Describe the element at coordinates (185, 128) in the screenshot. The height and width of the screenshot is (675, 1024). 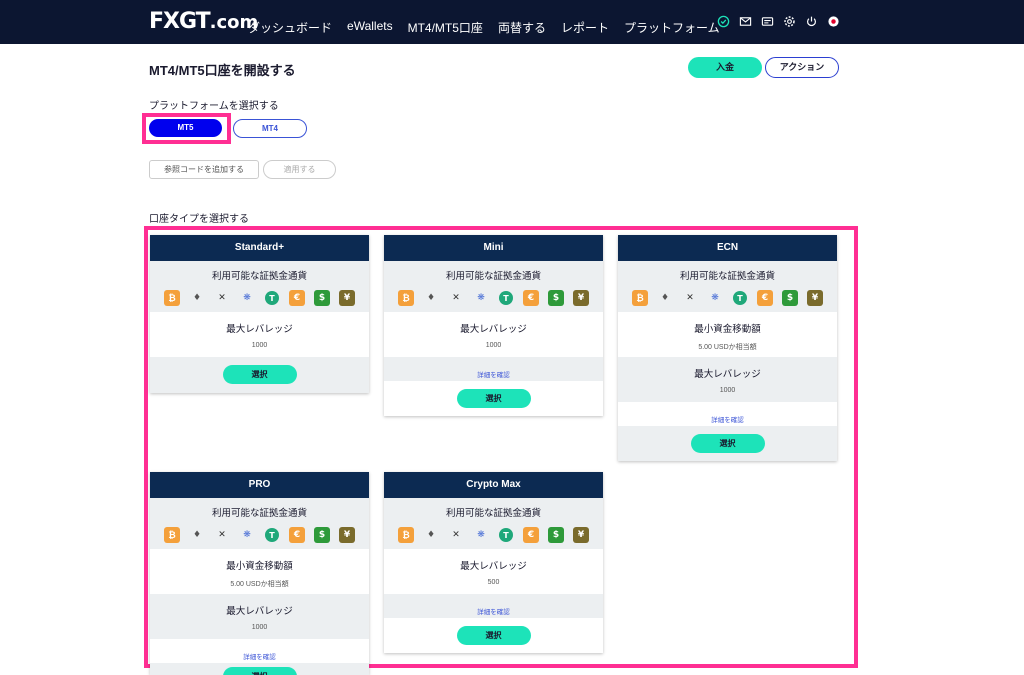
I see `mt5-button: MT5` at that location.